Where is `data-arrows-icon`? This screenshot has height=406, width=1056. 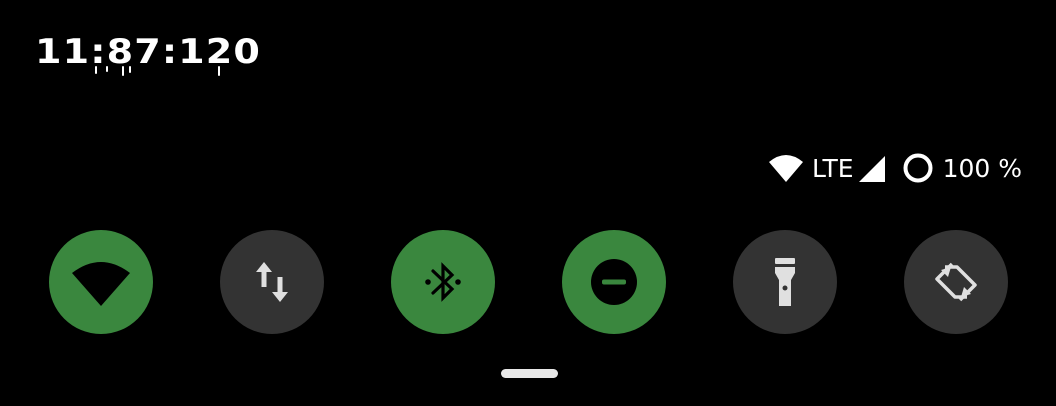 data-arrows-icon is located at coordinates (272, 282).